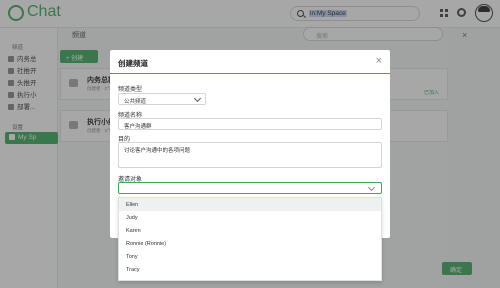 The width and height of the screenshot is (500, 288). Describe the element at coordinates (250, 243) in the screenshot. I see `invite-option: Ronnie (Ronnie)` at that location.